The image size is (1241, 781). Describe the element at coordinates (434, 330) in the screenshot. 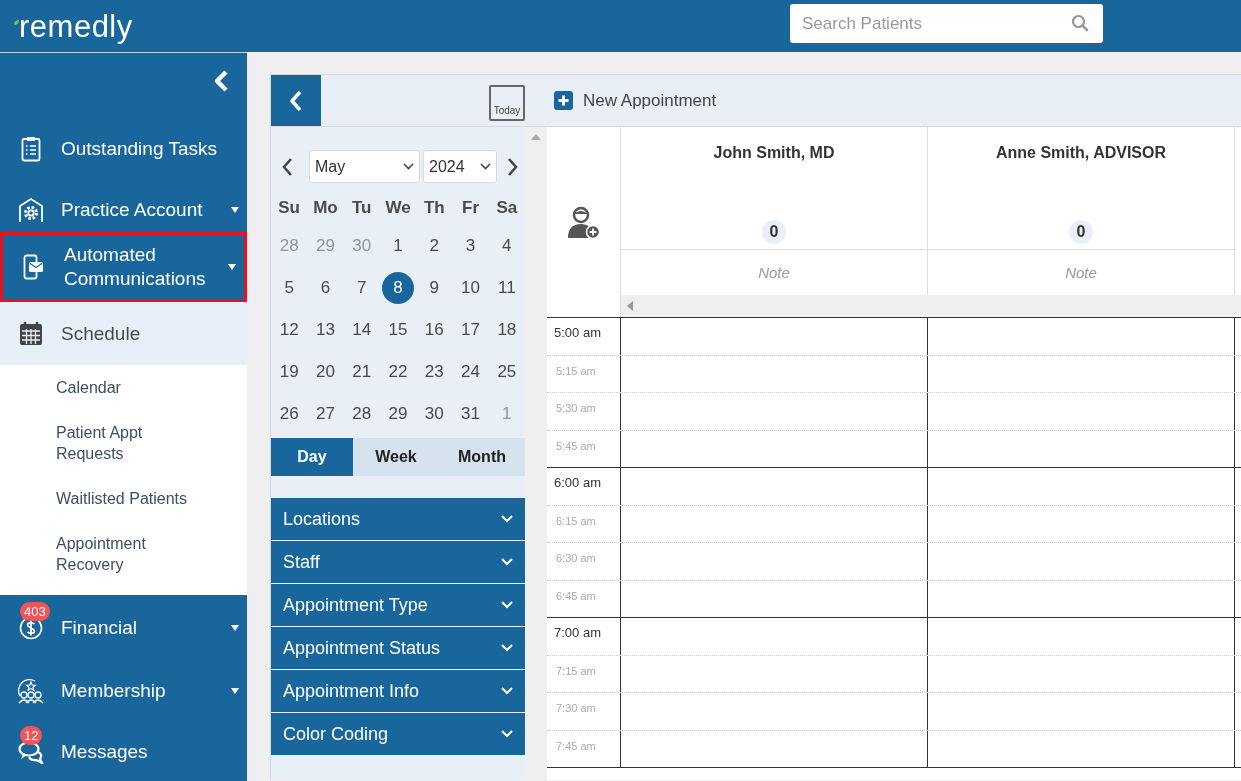

I see `calendar-day: 16` at that location.